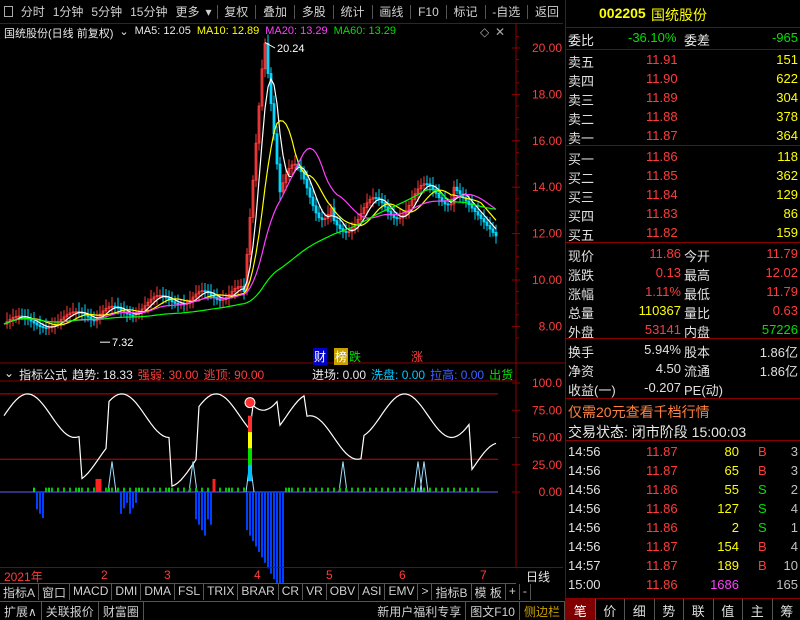 The height and width of the screenshot is (620, 800). What do you see at coordinates (683, 254) in the screenshot?
I see `quote-row: 现价 11.86 今开 11.79` at bounding box center [683, 254].